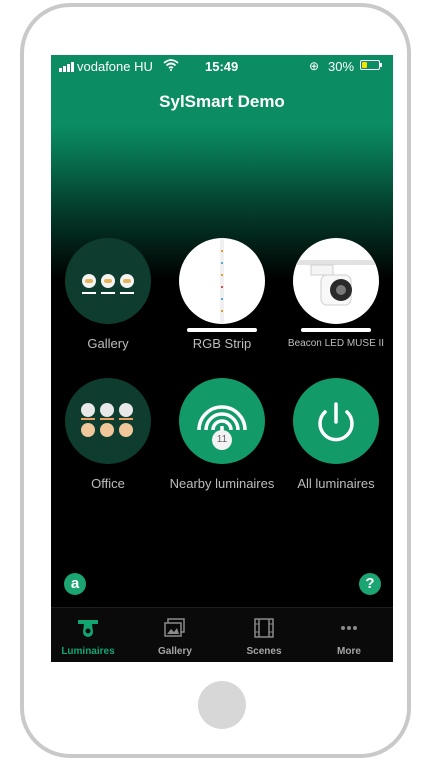 This screenshot has height=763, width=431. What do you see at coordinates (222, 705) in the screenshot?
I see `home-button` at bounding box center [222, 705].